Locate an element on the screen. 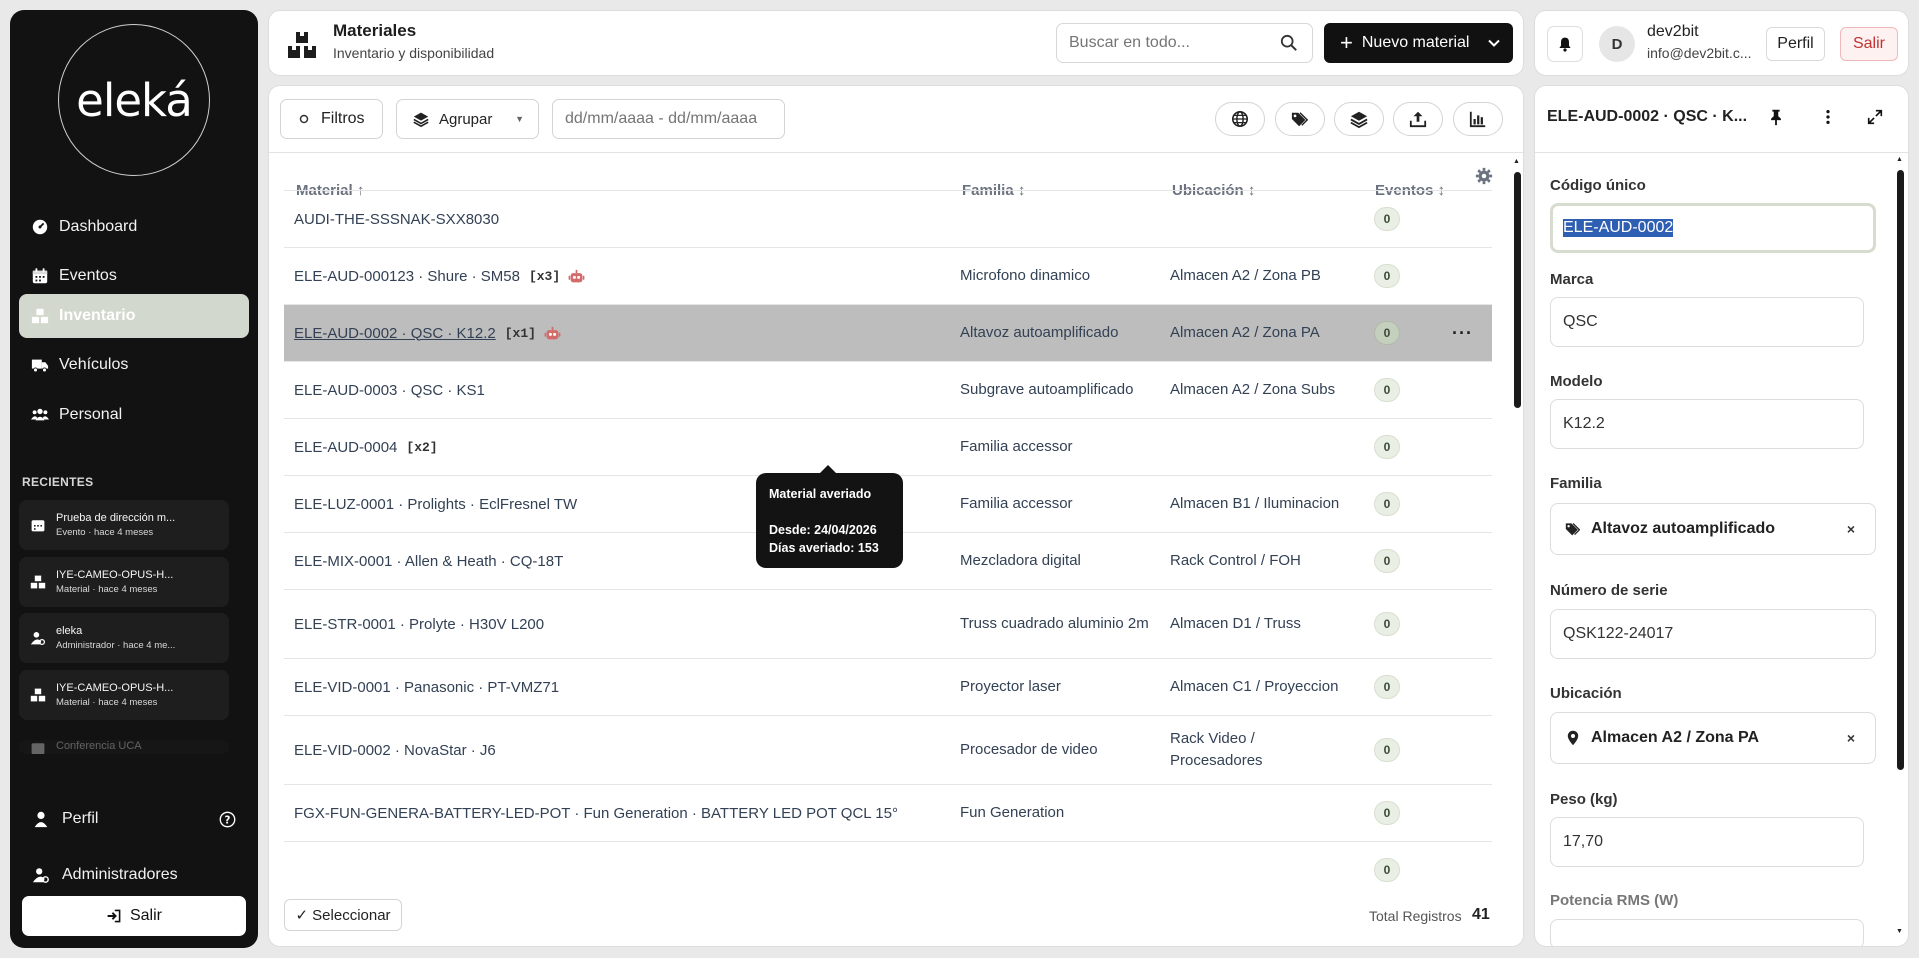  clear-family-icon: × is located at coordinates (1851, 529).